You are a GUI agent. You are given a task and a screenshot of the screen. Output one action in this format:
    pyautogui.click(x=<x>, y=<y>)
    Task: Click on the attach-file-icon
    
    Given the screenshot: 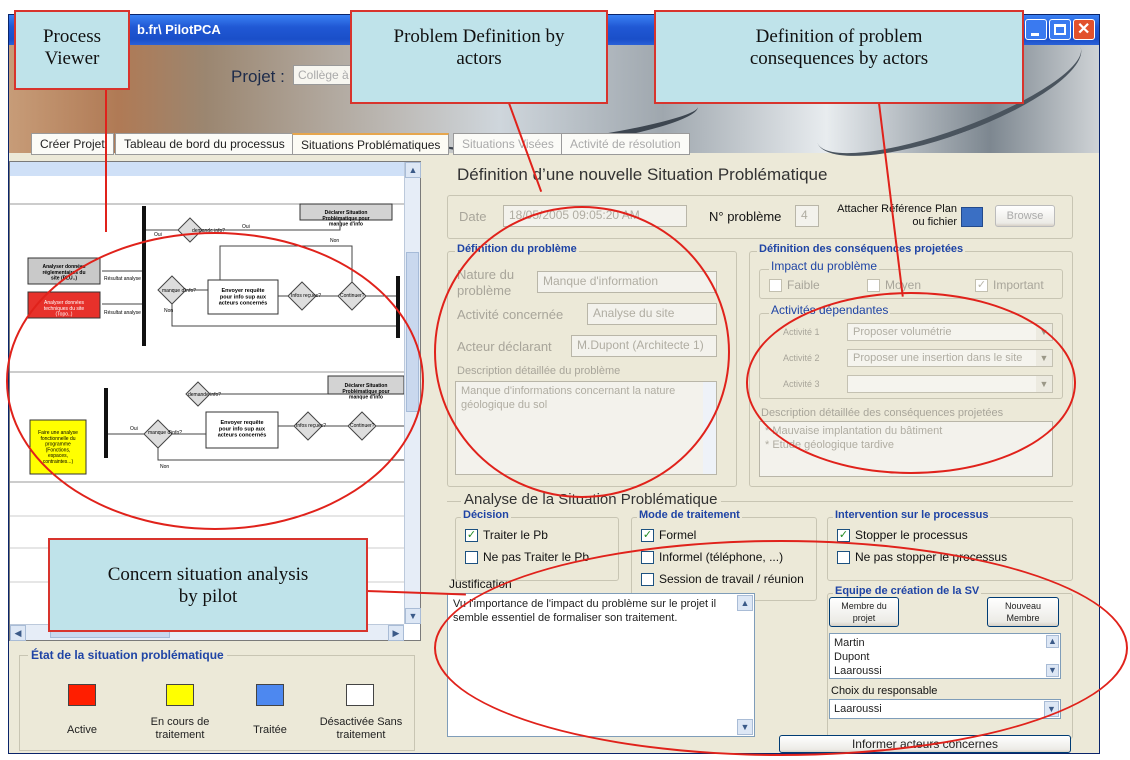 What is the action you would take?
    pyautogui.click(x=972, y=217)
    